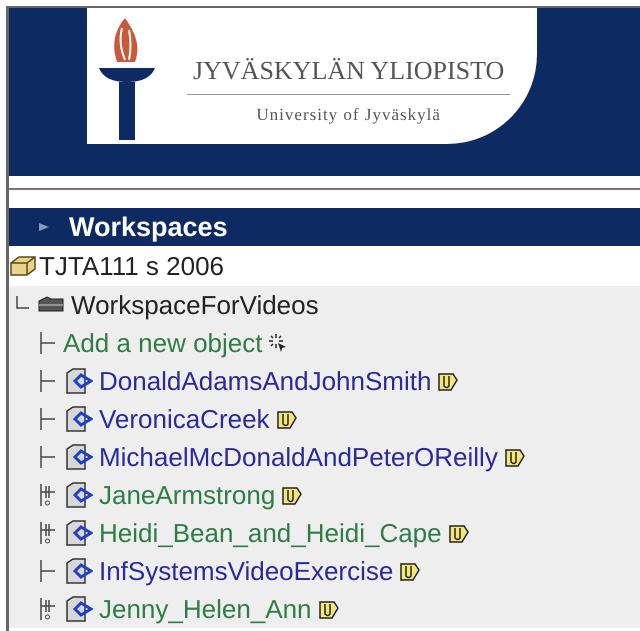 This screenshot has width=640, height=631. Describe the element at coordinates (246, 571) in the screenshot. I see `tree-node: InfSystemsVideoExercise` at that location.